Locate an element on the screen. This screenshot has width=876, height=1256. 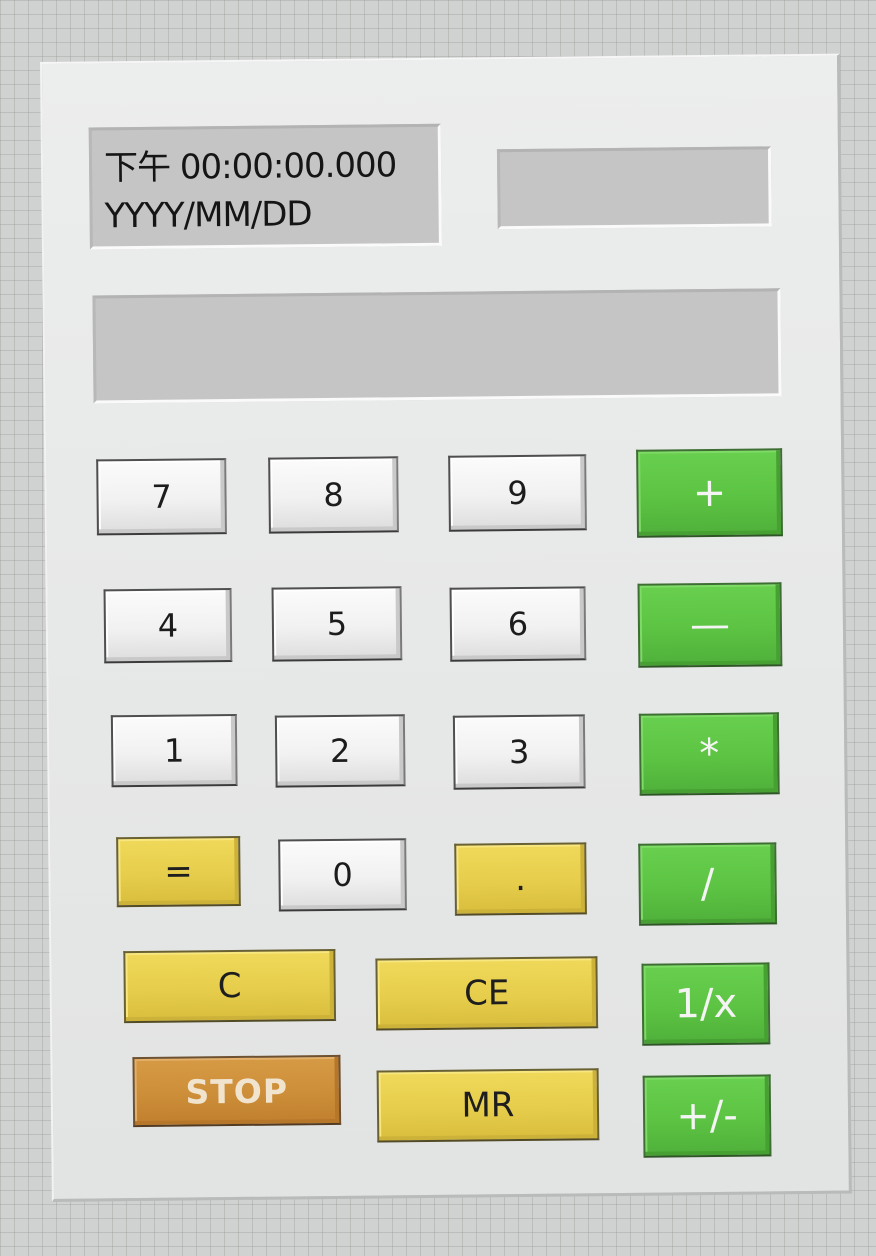
memory-recall-button: MR is located at coordinates (488, 1105).